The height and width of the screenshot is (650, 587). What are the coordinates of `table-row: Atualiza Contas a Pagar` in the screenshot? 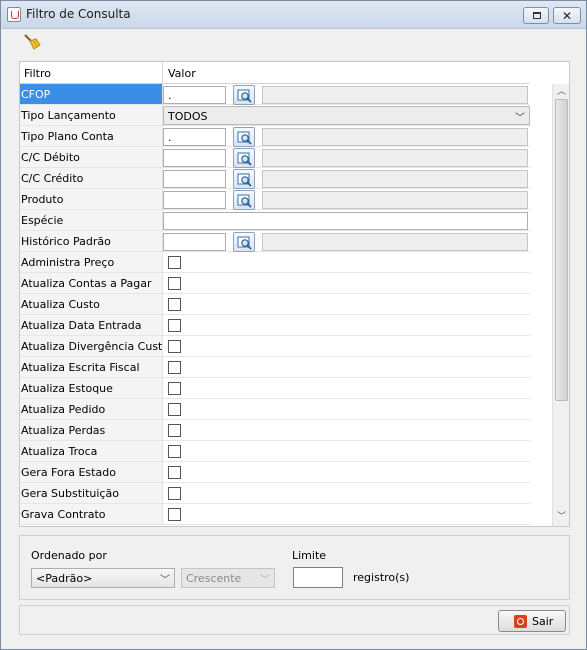 It's located at (275, 283).